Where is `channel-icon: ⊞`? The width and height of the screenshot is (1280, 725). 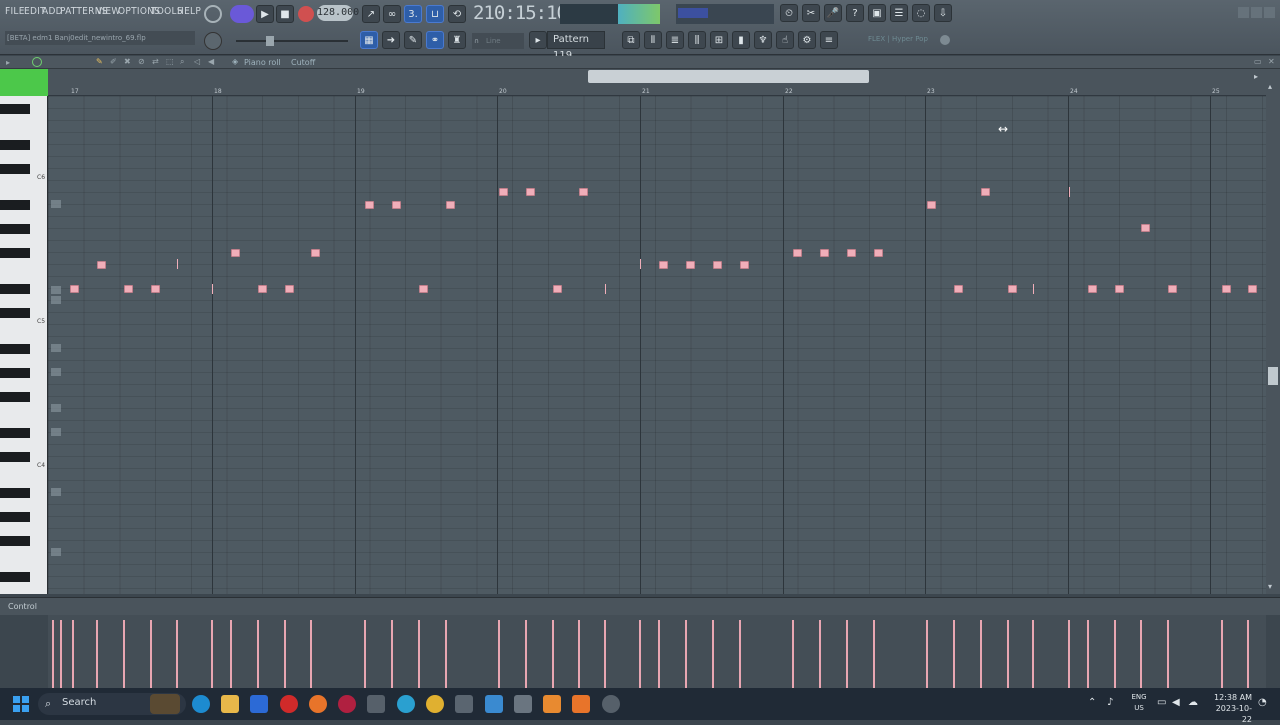 channel-icon: ⊞ is located at coordinates (719, 40).